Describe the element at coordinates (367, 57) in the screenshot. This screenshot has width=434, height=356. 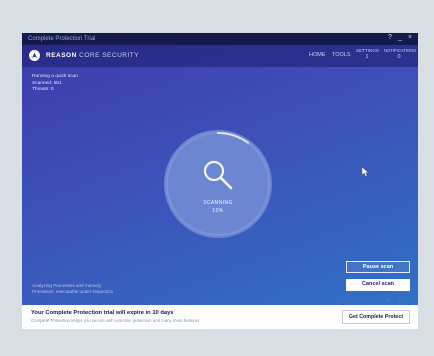
I see `nav-settings-badge: 1` at that location.